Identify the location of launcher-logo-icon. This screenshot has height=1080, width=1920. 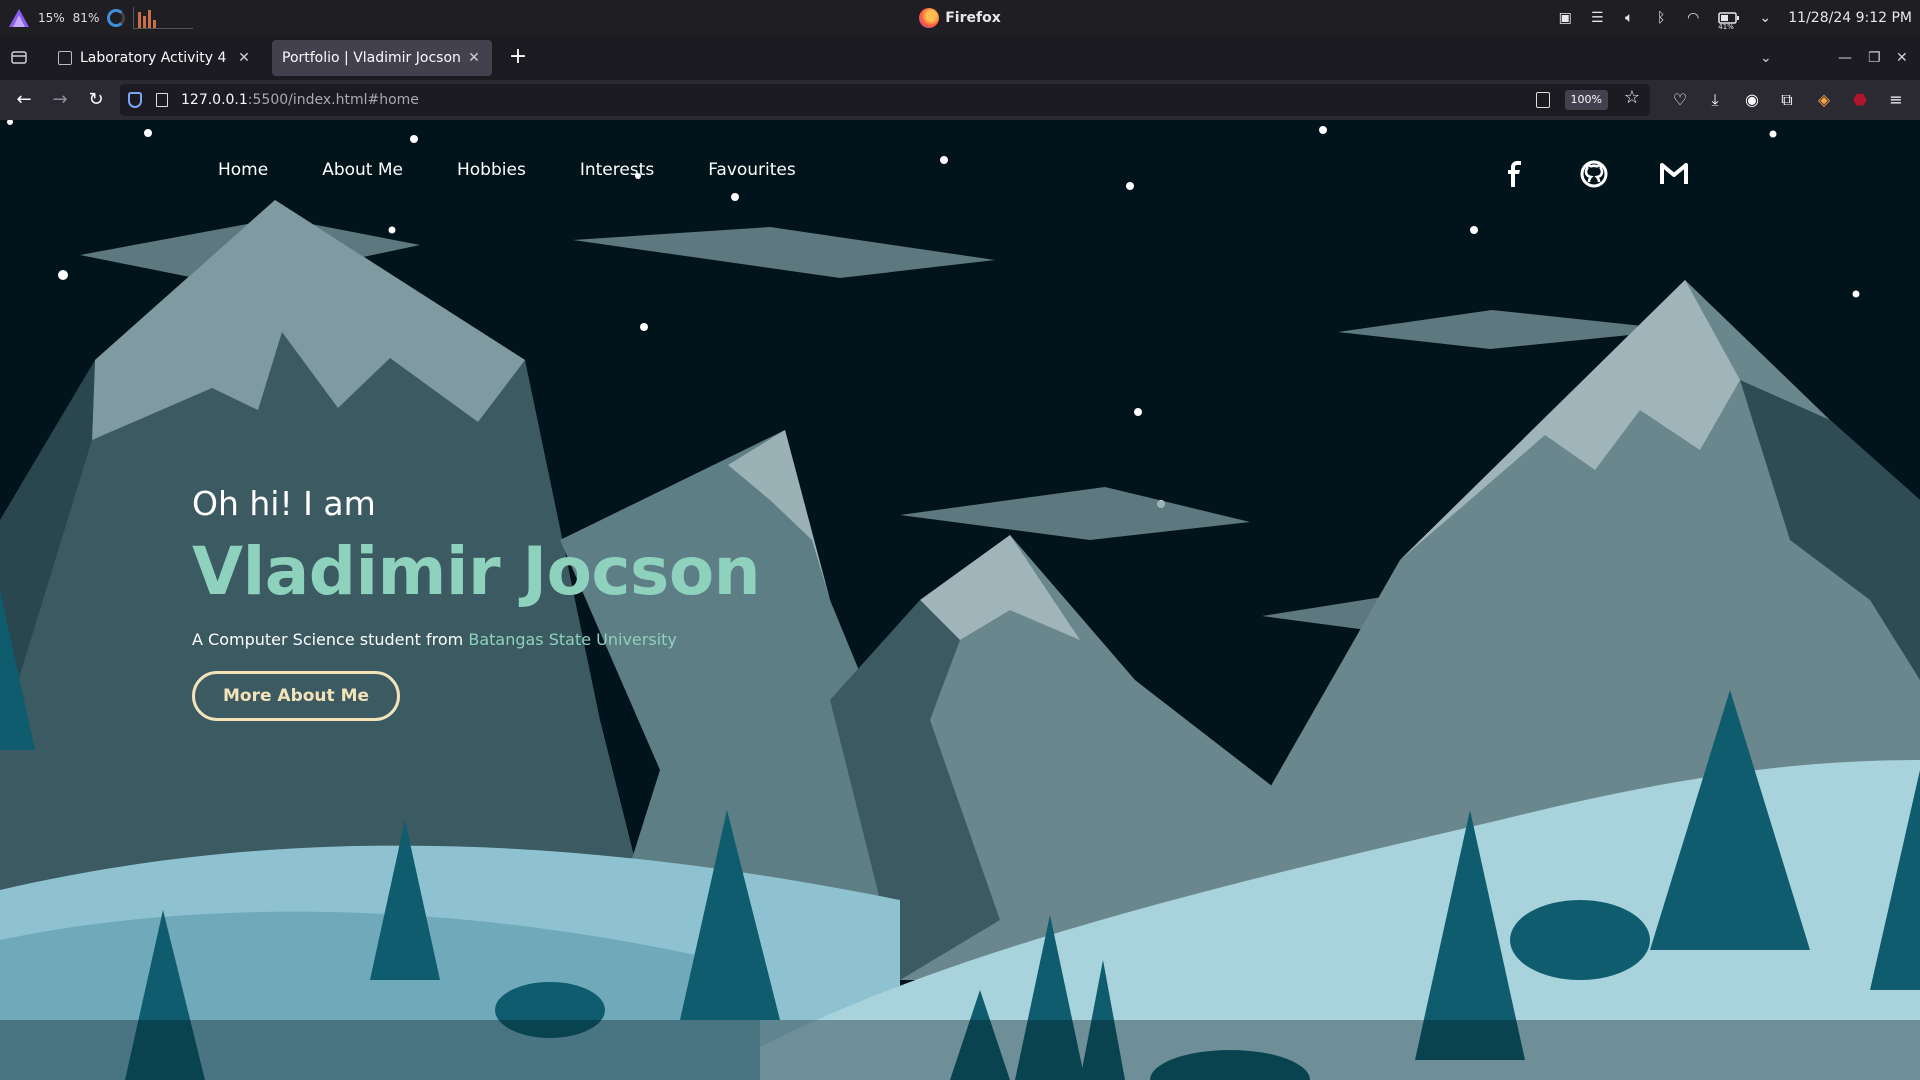
(19, 18).